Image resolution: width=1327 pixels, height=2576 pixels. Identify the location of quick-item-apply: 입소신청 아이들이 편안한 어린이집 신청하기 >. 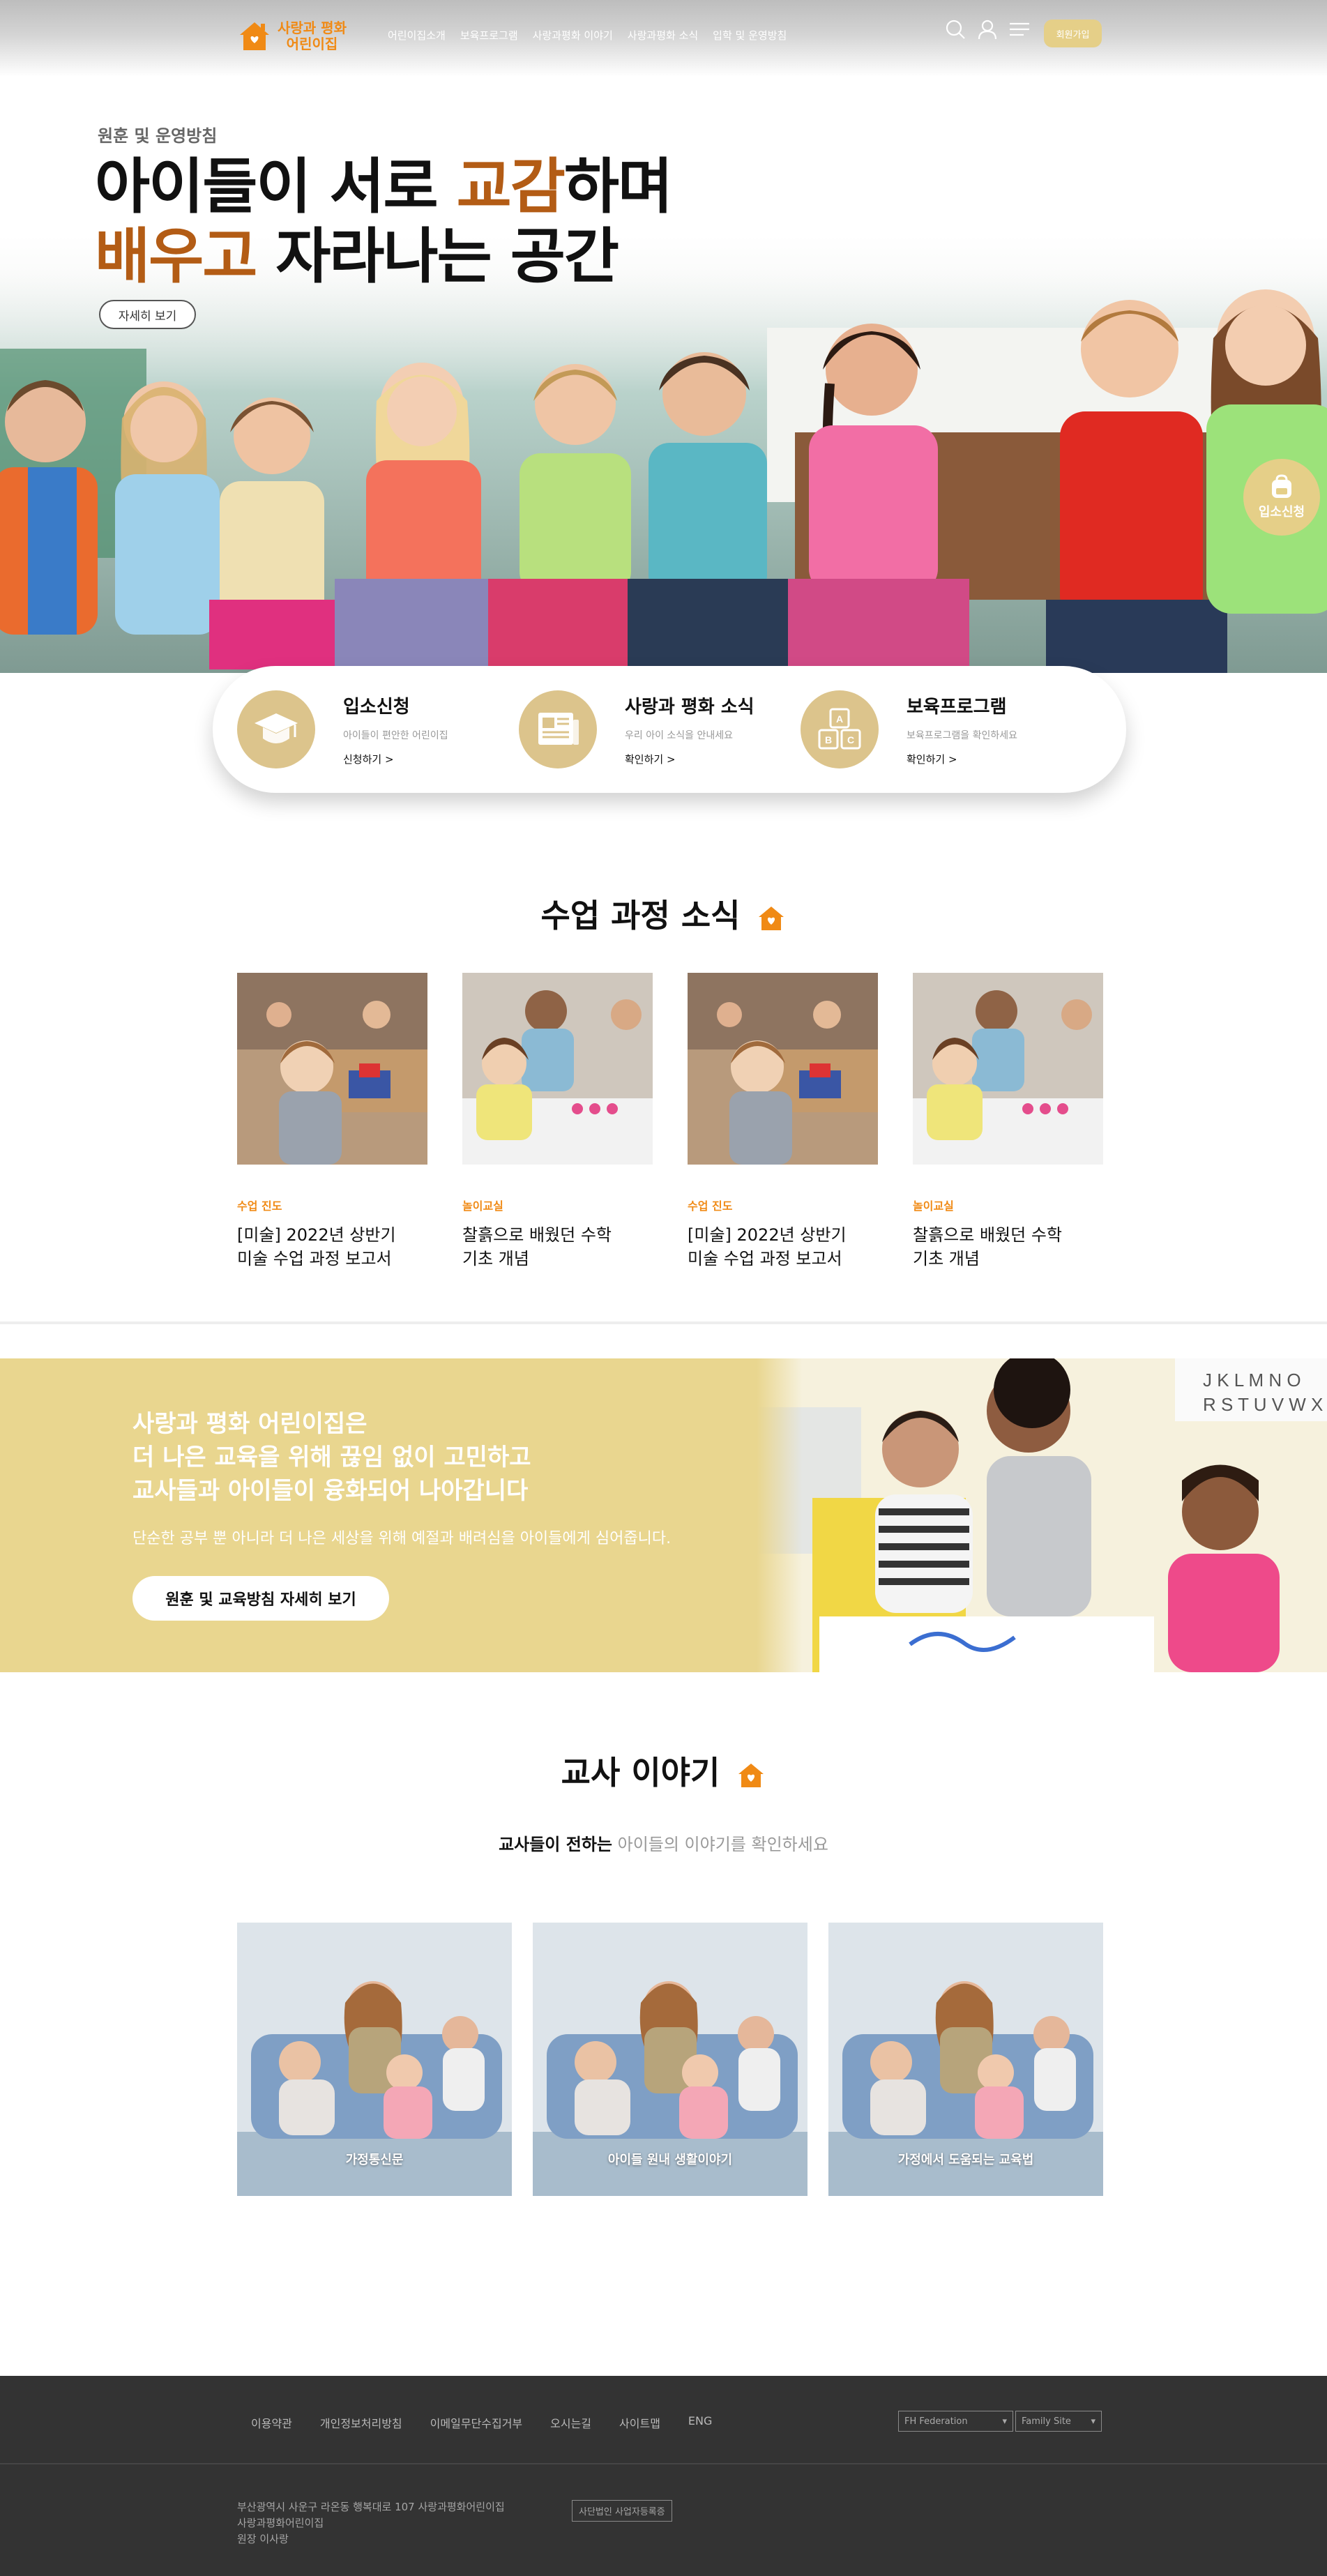
(378, 729).